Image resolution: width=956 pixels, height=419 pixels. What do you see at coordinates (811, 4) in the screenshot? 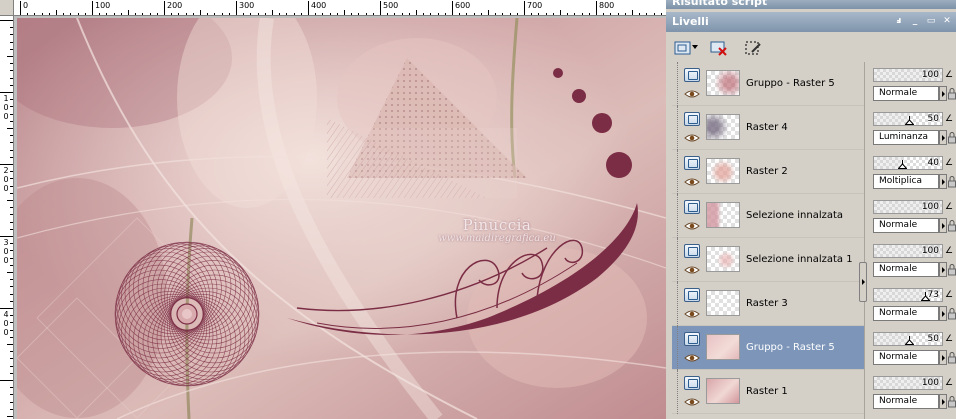
I see `script-output-titlebar: Risultato script` at bounding box center [811, 4].